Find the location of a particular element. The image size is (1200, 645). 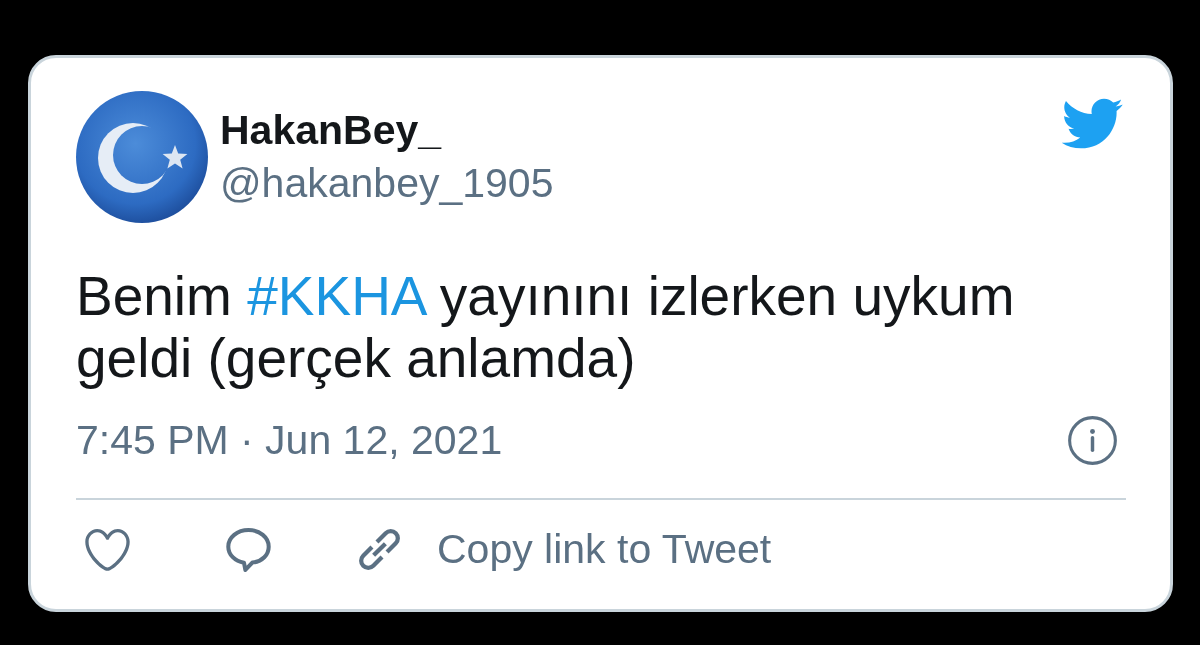

info-icon is located at coordinates (1092, 440).